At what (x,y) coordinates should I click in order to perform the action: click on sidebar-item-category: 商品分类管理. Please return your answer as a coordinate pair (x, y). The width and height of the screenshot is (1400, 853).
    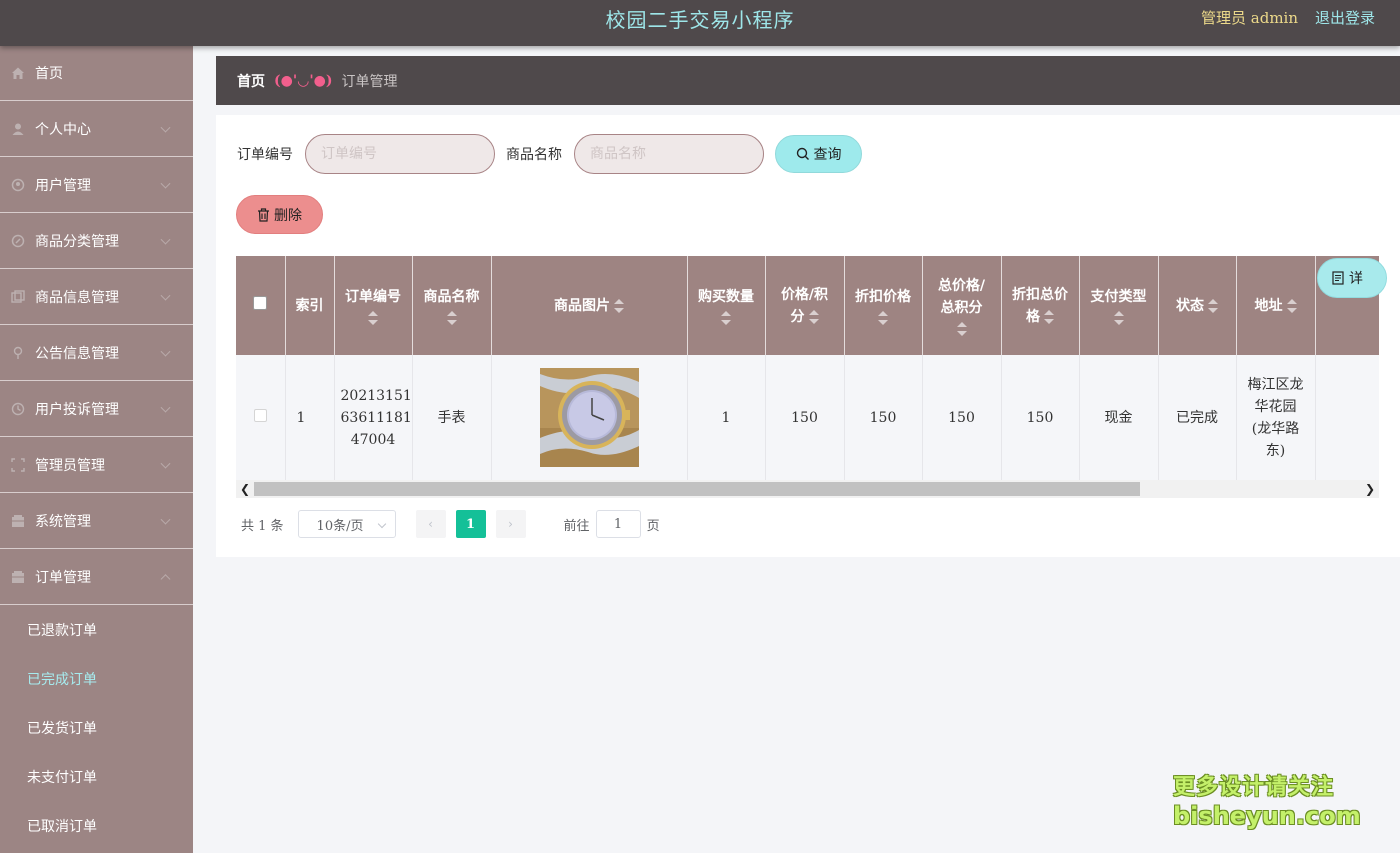
    Looking at the image, I should click on (96, 241).